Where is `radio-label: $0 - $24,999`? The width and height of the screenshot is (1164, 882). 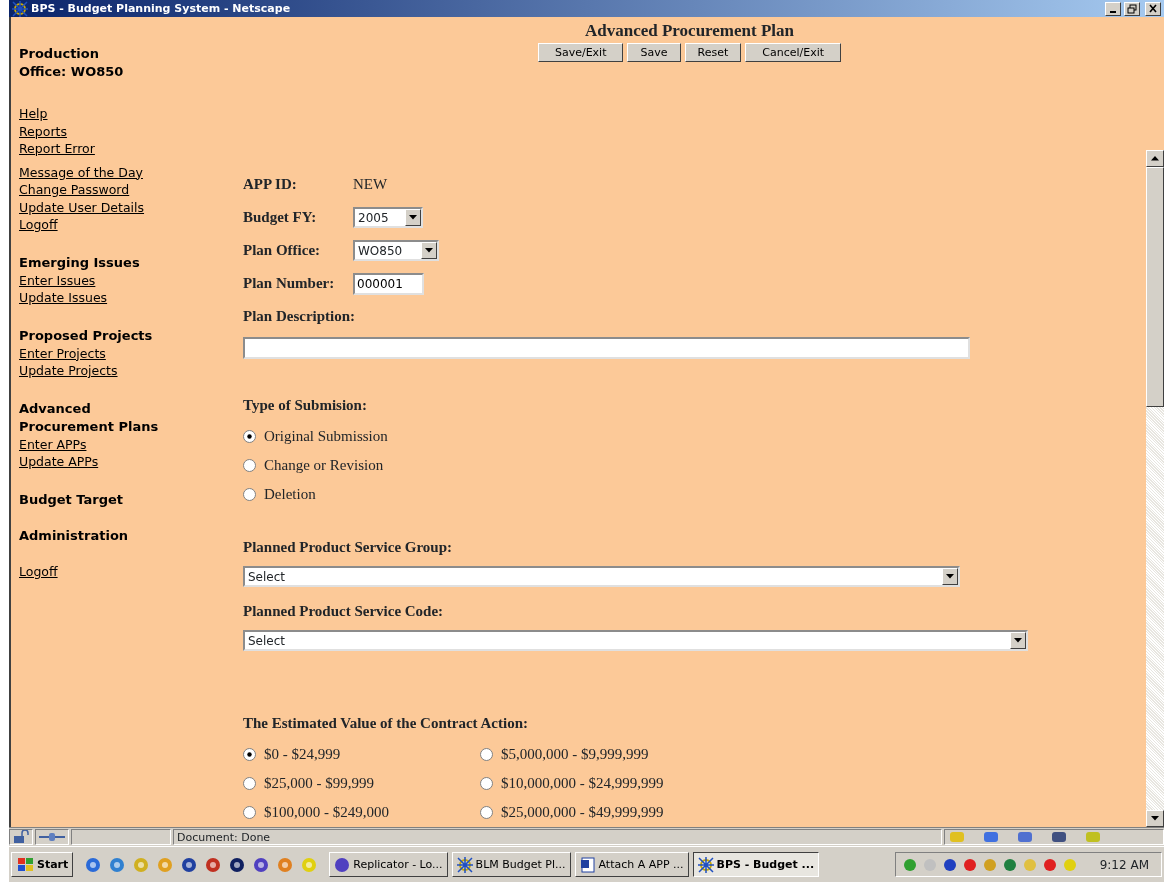
radio-label: $0 - $24,999 is located at coordinates (302, 754).